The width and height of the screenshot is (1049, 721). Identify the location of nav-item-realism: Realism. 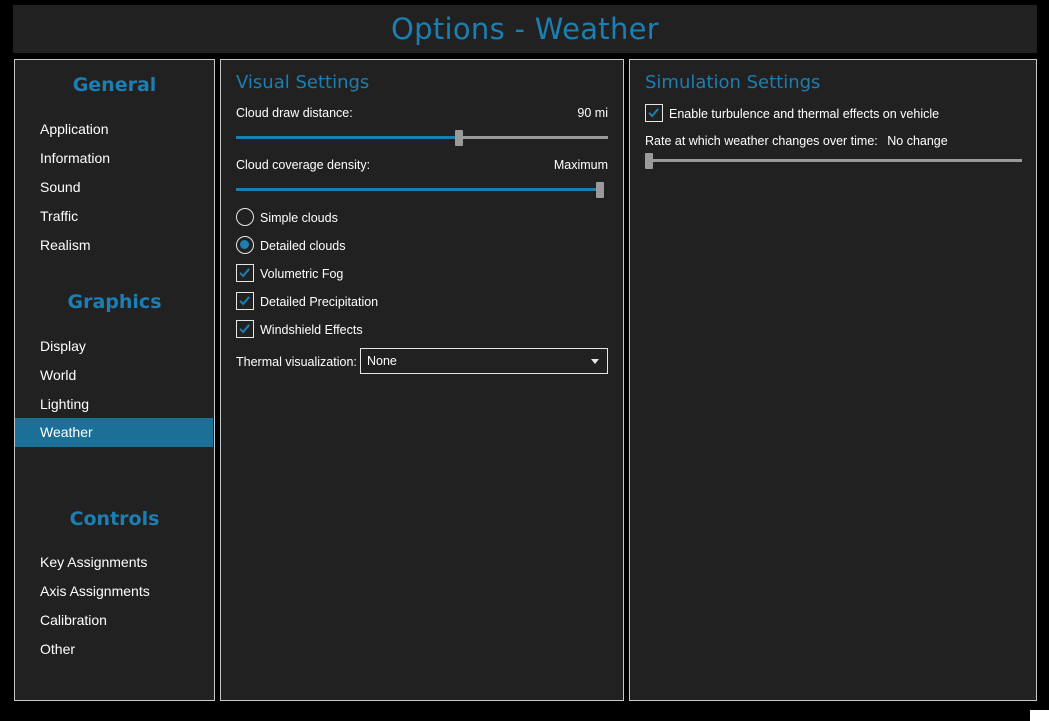
(114, 245).